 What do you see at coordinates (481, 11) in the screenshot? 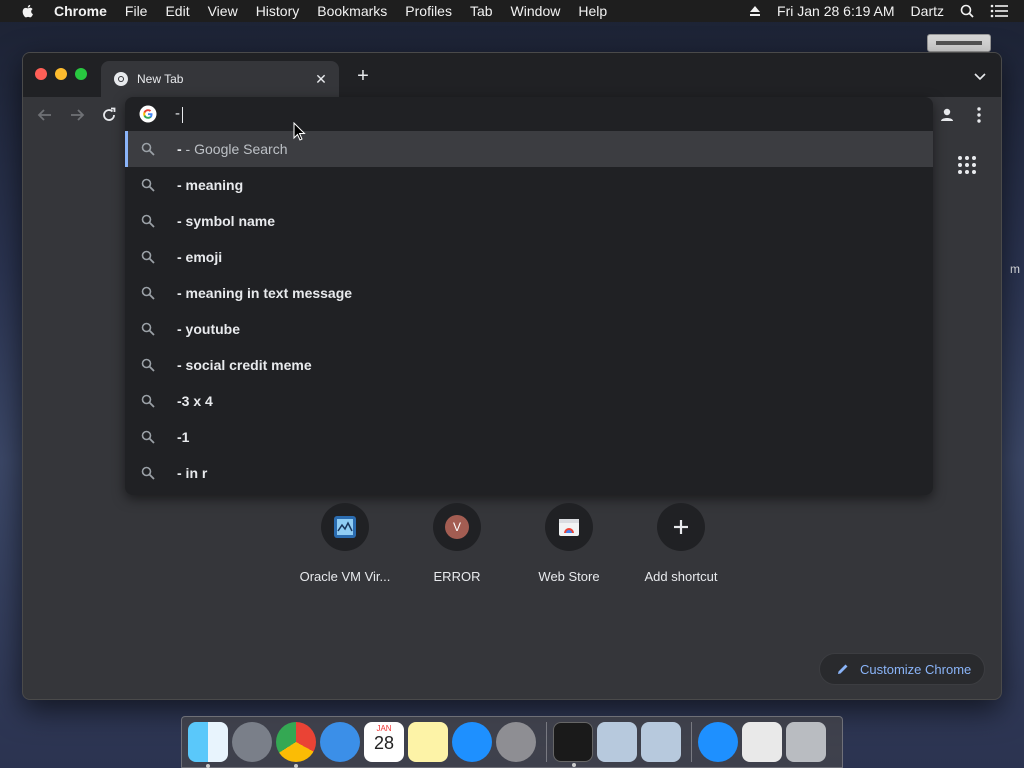
I see `menu-tab: Tab` at bounding box center [481, 11].